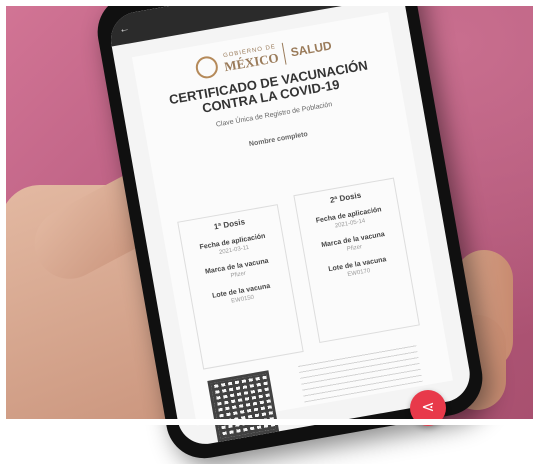  Describe the element at coordinates (311, 49) in the screenshot. I see `ministry-label: SALUD` at that location.